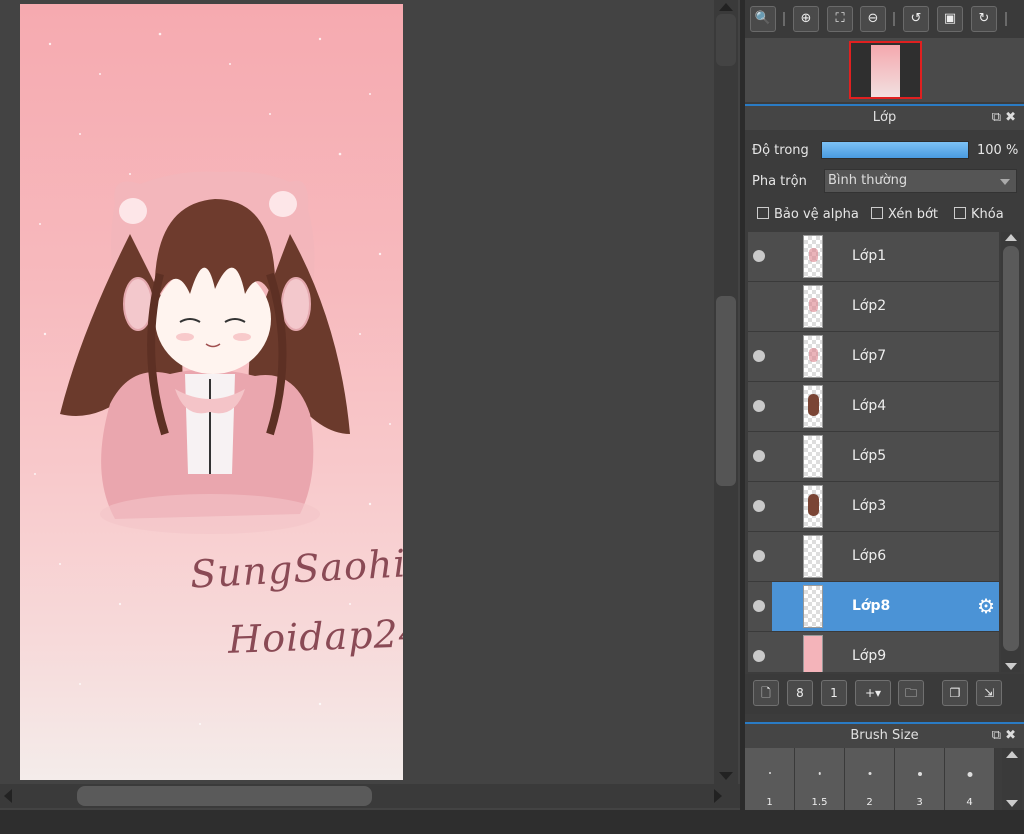  What do you see at coordinates (873, 307) in the screenshot?
I see `layer-row: Lớp2` at bounding box center [873, 307].